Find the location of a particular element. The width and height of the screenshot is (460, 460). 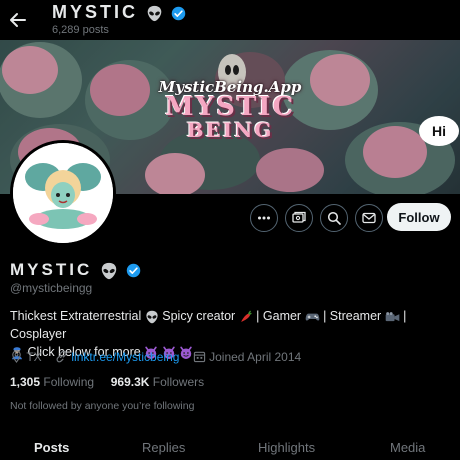

bio-text: | Streamer is located at coordinates (352, 316).